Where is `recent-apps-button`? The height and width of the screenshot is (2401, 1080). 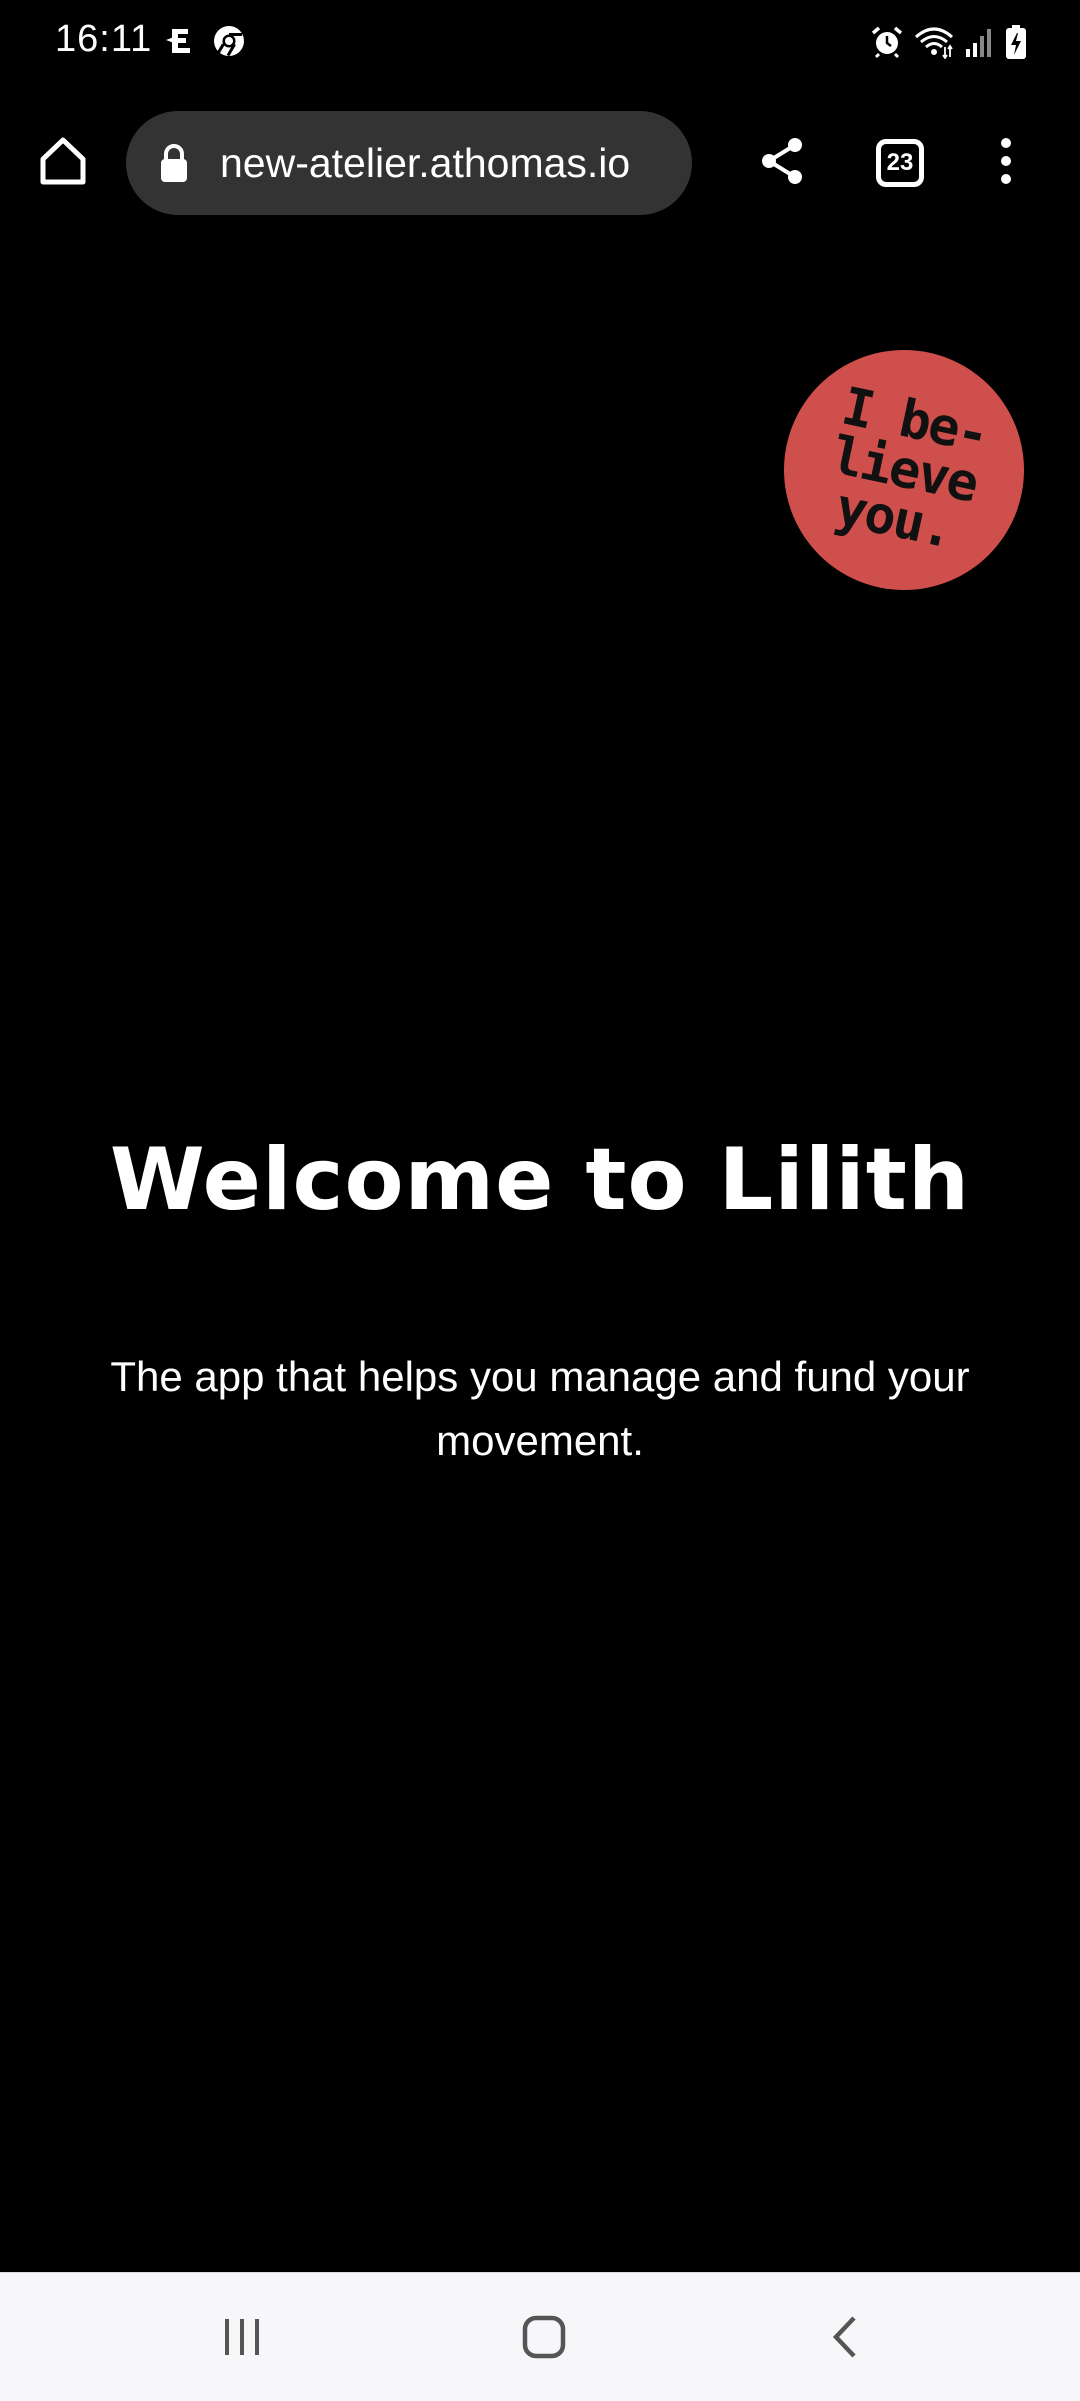 recent-apps-button is located at coordinates (242, 2339).